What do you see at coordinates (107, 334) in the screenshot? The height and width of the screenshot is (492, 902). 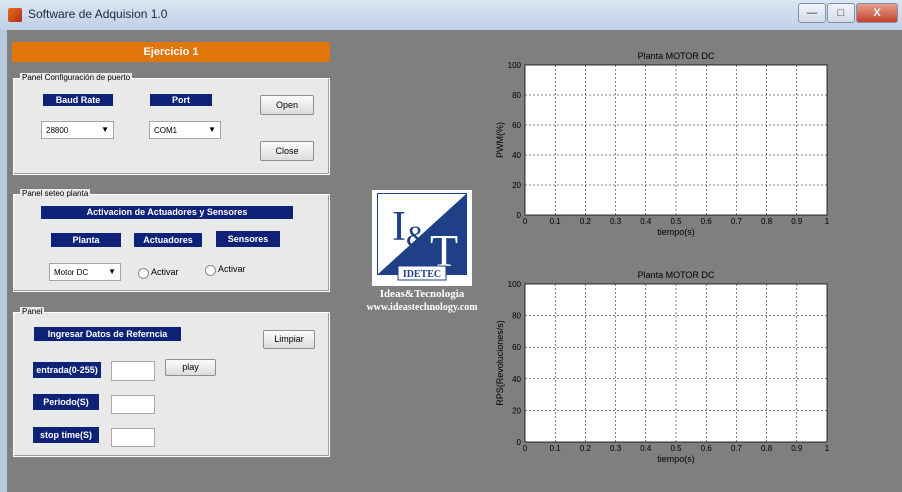 I see `reference-data-header: Ingresar Datos de Referncia` at bounding box center [107, 334].